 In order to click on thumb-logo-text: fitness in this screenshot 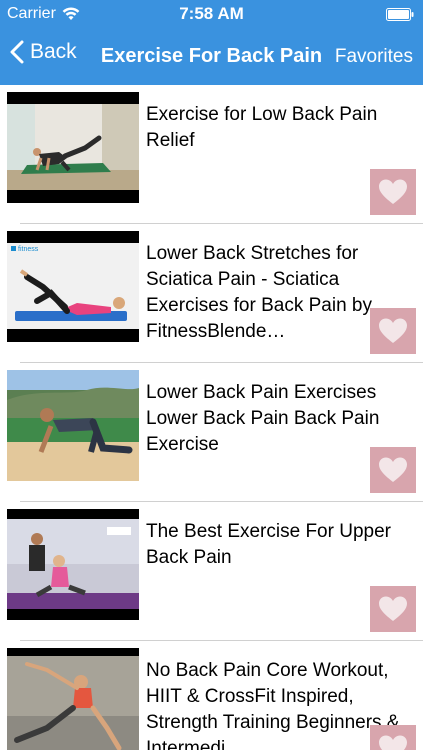, I will do `click(28, 249)`.